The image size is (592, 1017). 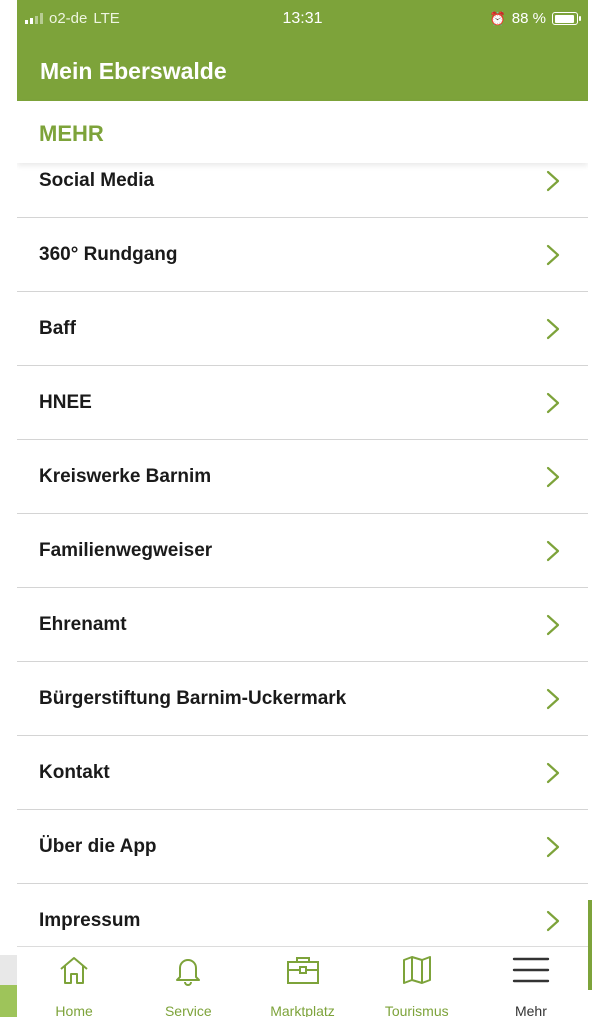 What do you see at coordinates (531, 982) in the screenshot?
I see `tab-mehr: Mehr` at bounding box center [531, 982].